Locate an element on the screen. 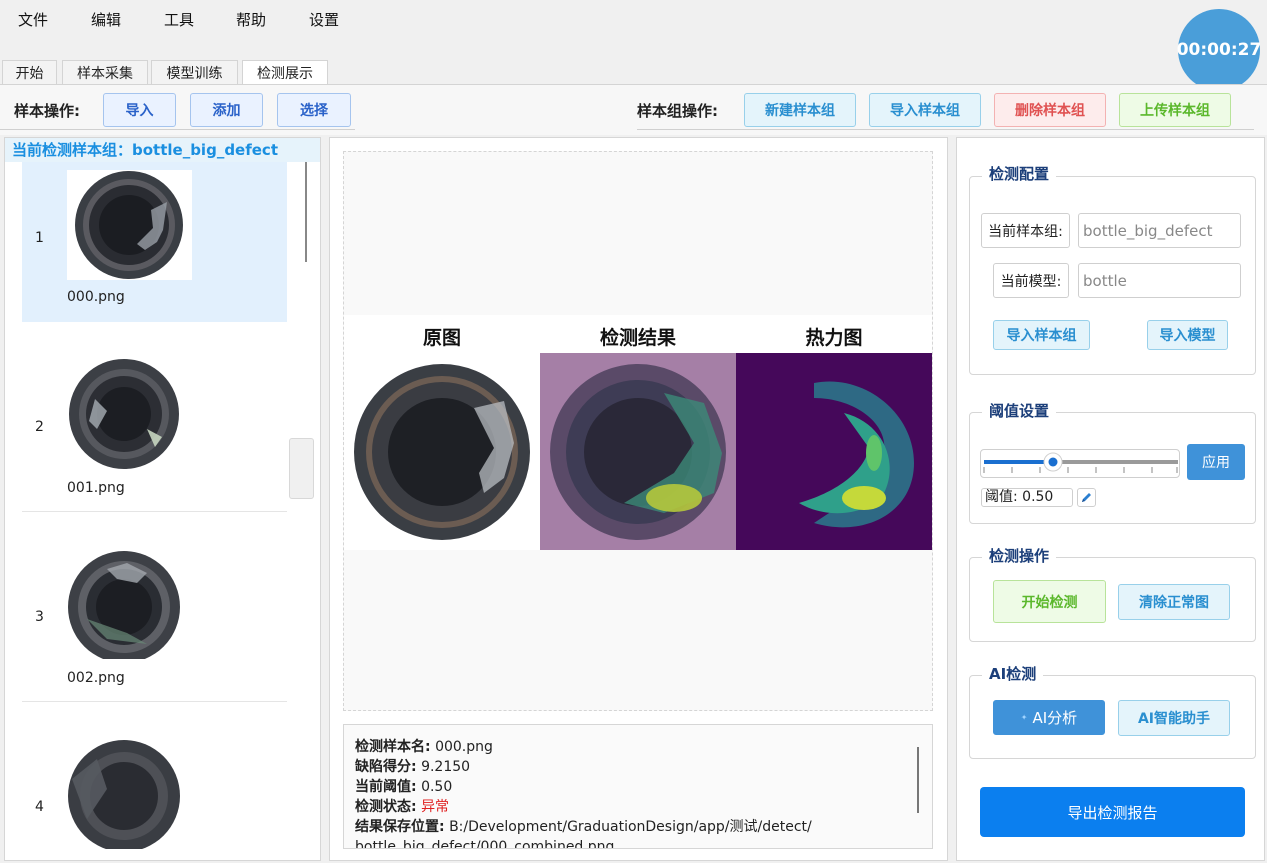 The width and height of the screenshot is (1267, 863). delete-group-button: 删除样本组 is located at coordinates (1050, 110).